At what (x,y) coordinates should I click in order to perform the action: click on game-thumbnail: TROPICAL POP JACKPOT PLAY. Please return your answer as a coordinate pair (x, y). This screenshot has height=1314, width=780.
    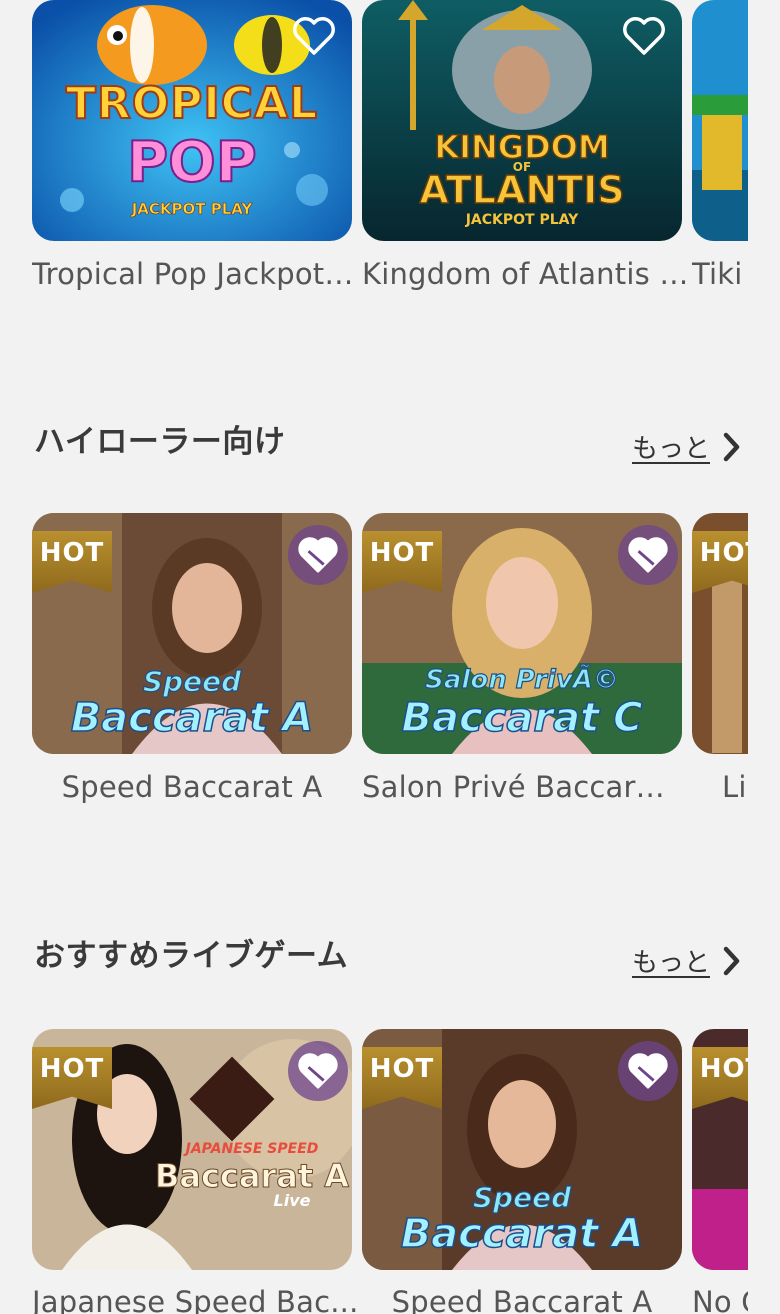
    Looking at the image, I should click on (192, 120).